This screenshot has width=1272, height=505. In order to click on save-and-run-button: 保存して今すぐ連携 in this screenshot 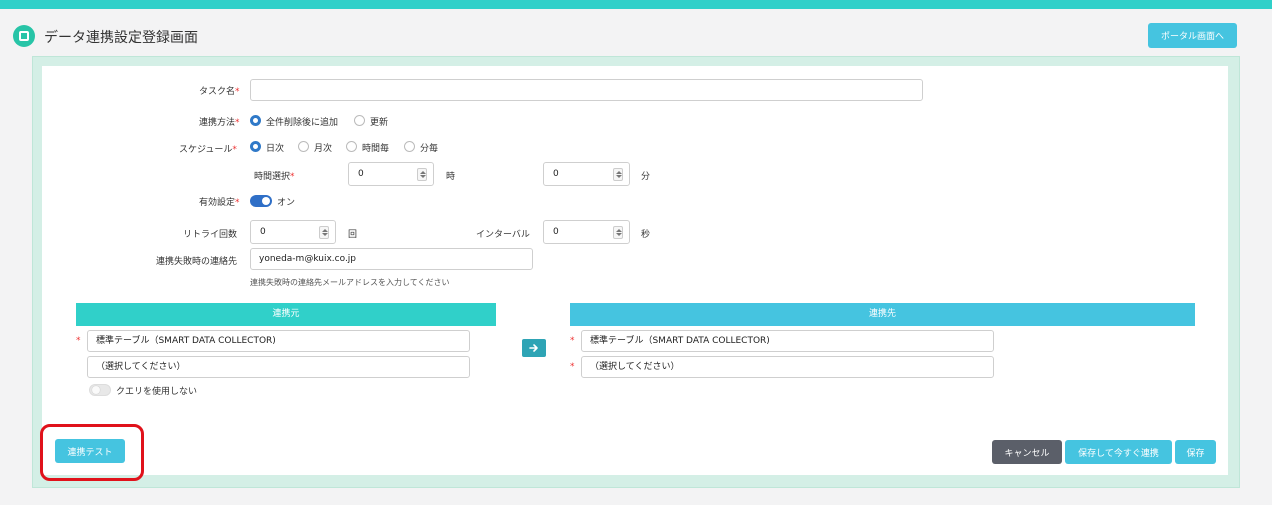, I will do `click(1118, 452)`.